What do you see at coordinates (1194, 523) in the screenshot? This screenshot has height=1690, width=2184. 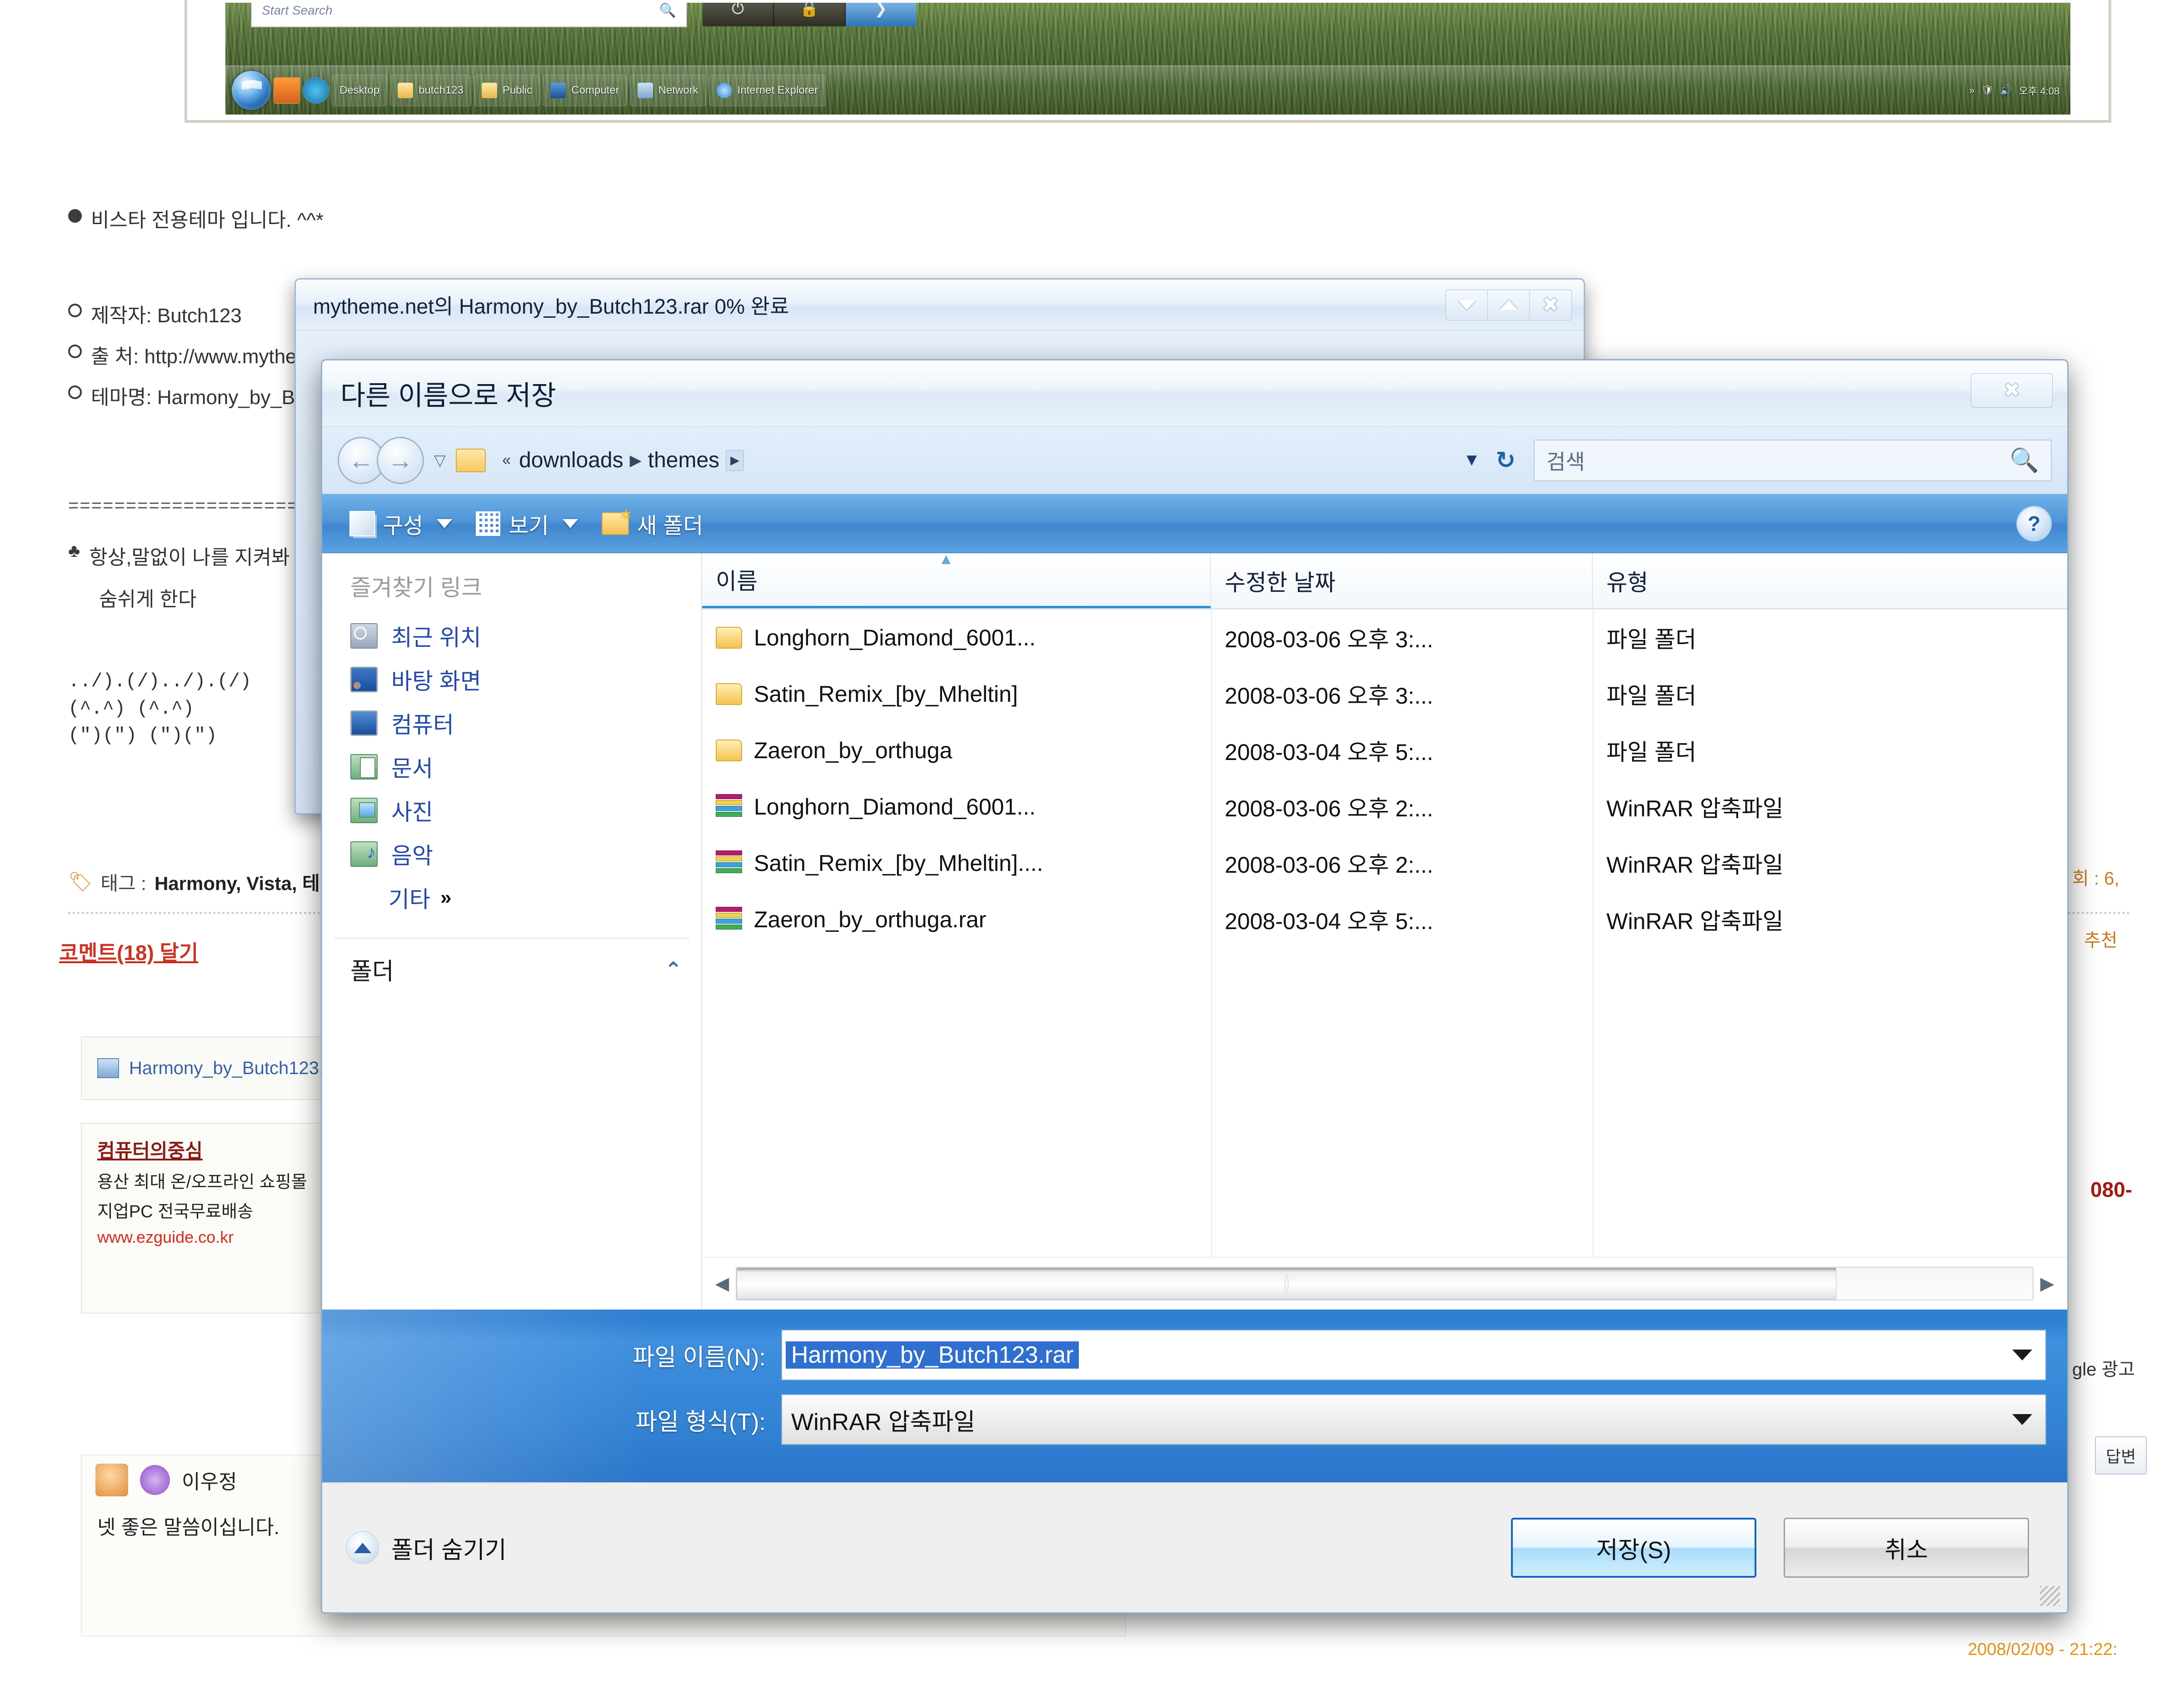 I see `dialog-toolbar: 구성 보기 새 폴더 ?` at bounding box center [1194, 523].